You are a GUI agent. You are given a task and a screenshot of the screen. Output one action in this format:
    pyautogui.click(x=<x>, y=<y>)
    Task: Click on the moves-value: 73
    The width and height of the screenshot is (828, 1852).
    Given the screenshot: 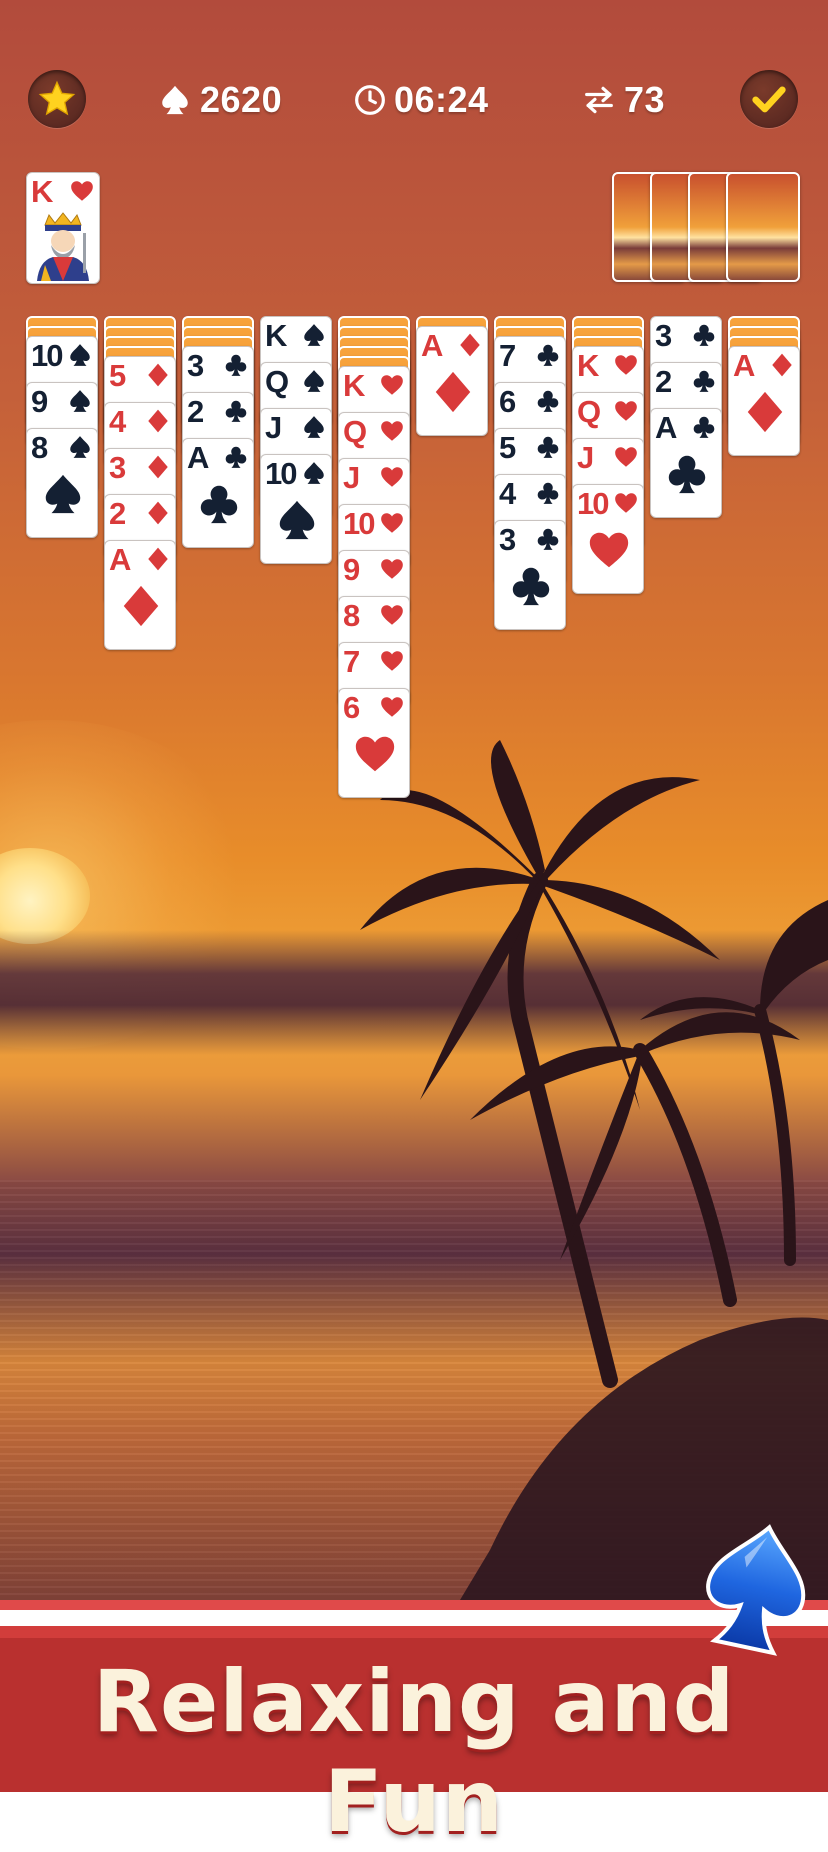 What is the action you would take?
    pyautogui.click(x=645, y=99)
    